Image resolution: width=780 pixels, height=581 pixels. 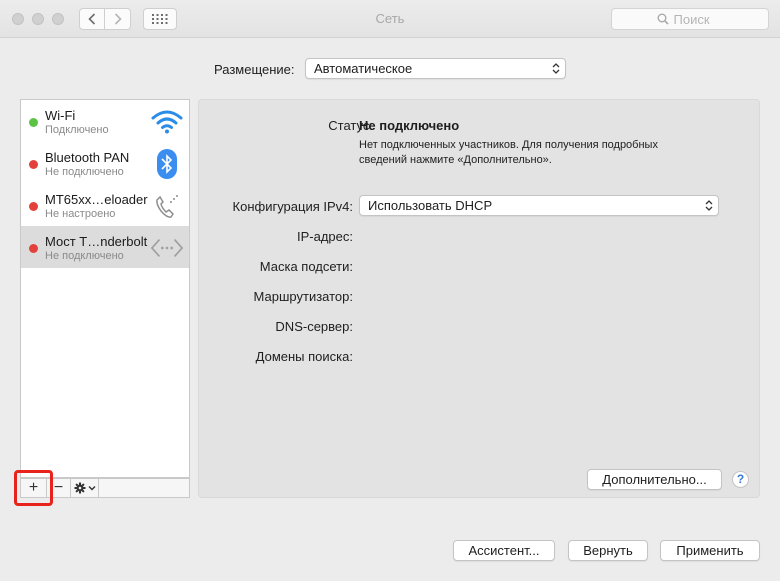 I want to click on ipv4-config-label: Конфигурация IPv4:, so click(x=292, y=206).